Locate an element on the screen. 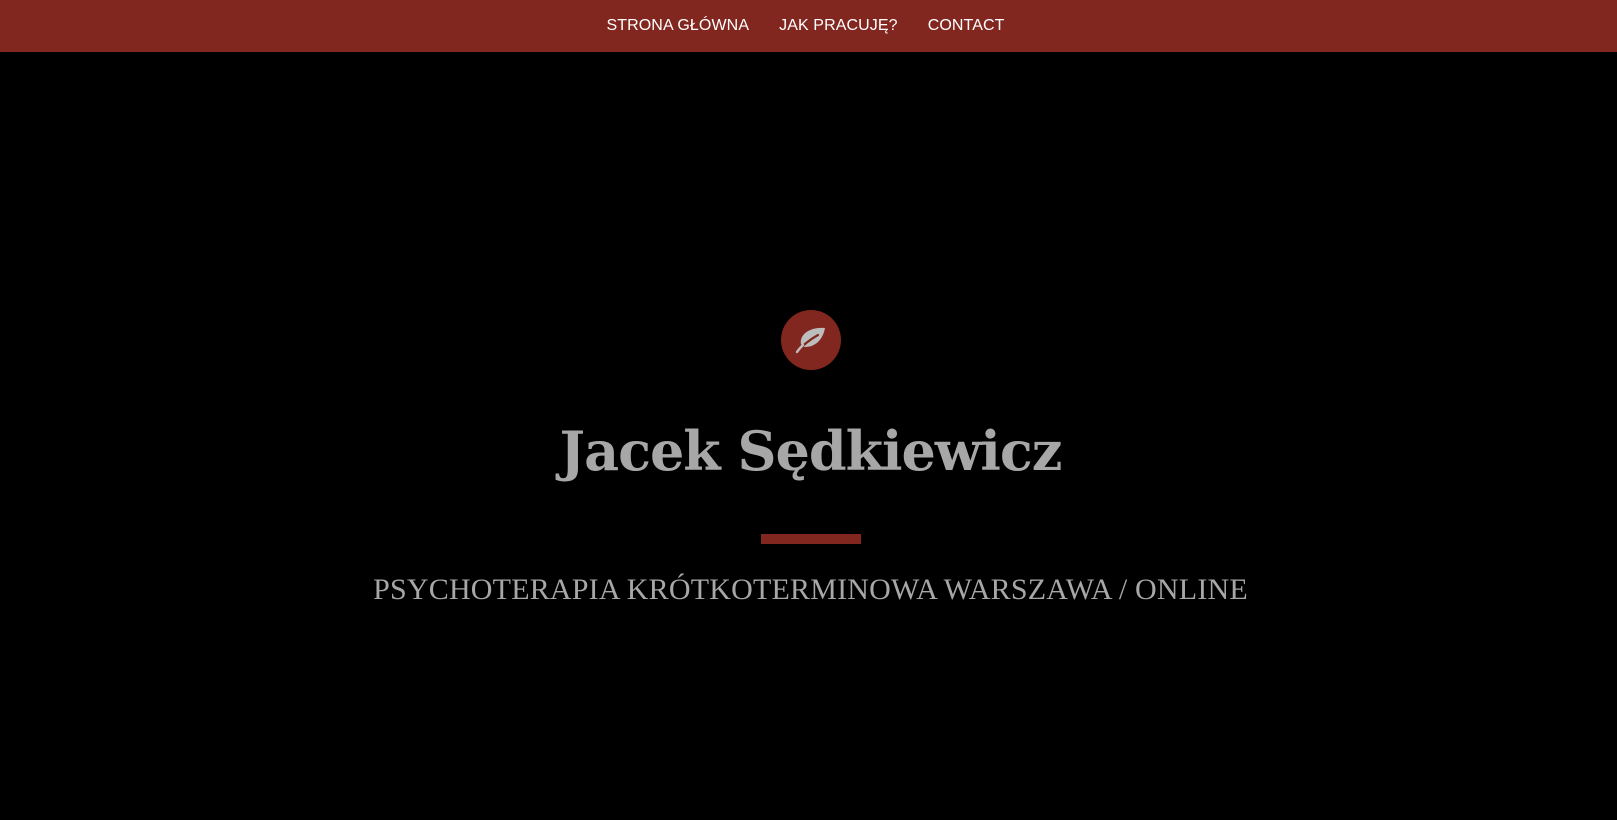  top-navigation: STRONA GŁÓWNA JAK PRACUJĘ? CONTACT is located at coordinates (808, 26).